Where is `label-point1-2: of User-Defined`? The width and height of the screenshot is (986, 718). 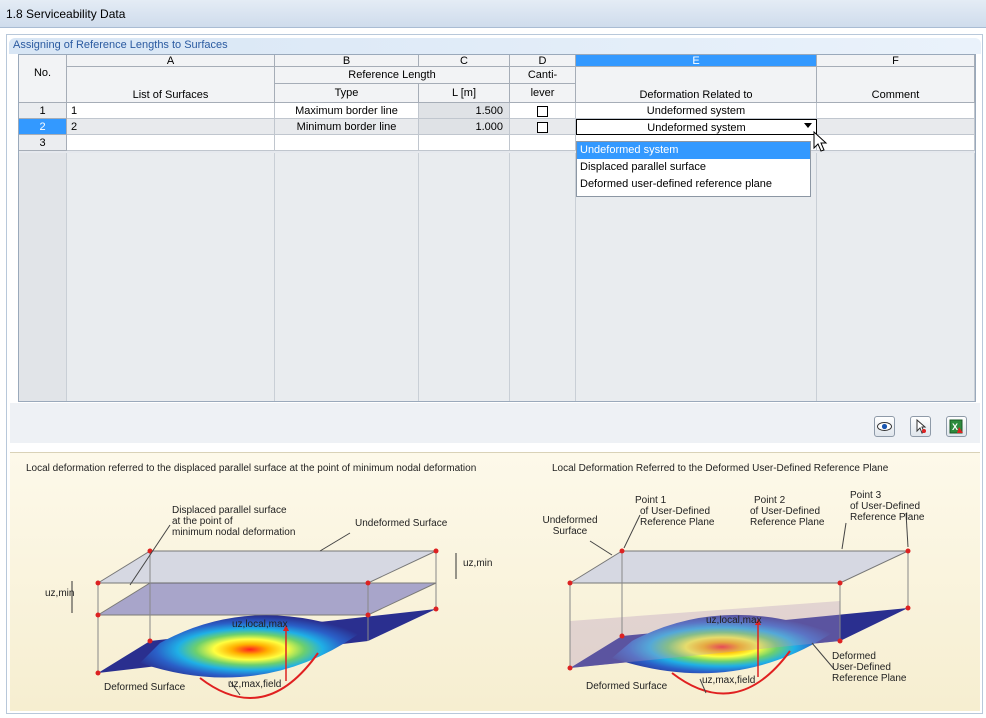 label-point1-2: of User-Defined is located at coordinates (675, 511).